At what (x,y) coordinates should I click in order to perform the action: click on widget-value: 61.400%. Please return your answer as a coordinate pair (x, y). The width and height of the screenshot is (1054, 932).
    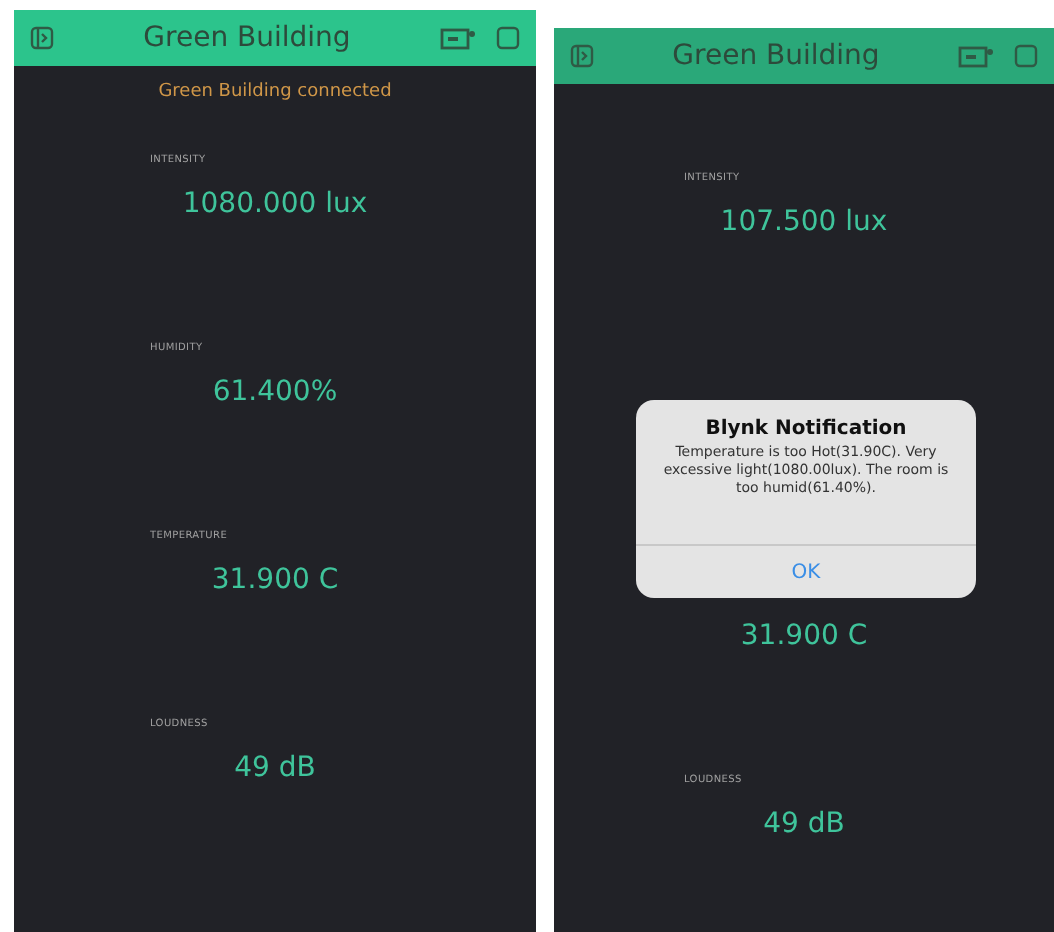
    Looking at the image, I should click on (275, 392).